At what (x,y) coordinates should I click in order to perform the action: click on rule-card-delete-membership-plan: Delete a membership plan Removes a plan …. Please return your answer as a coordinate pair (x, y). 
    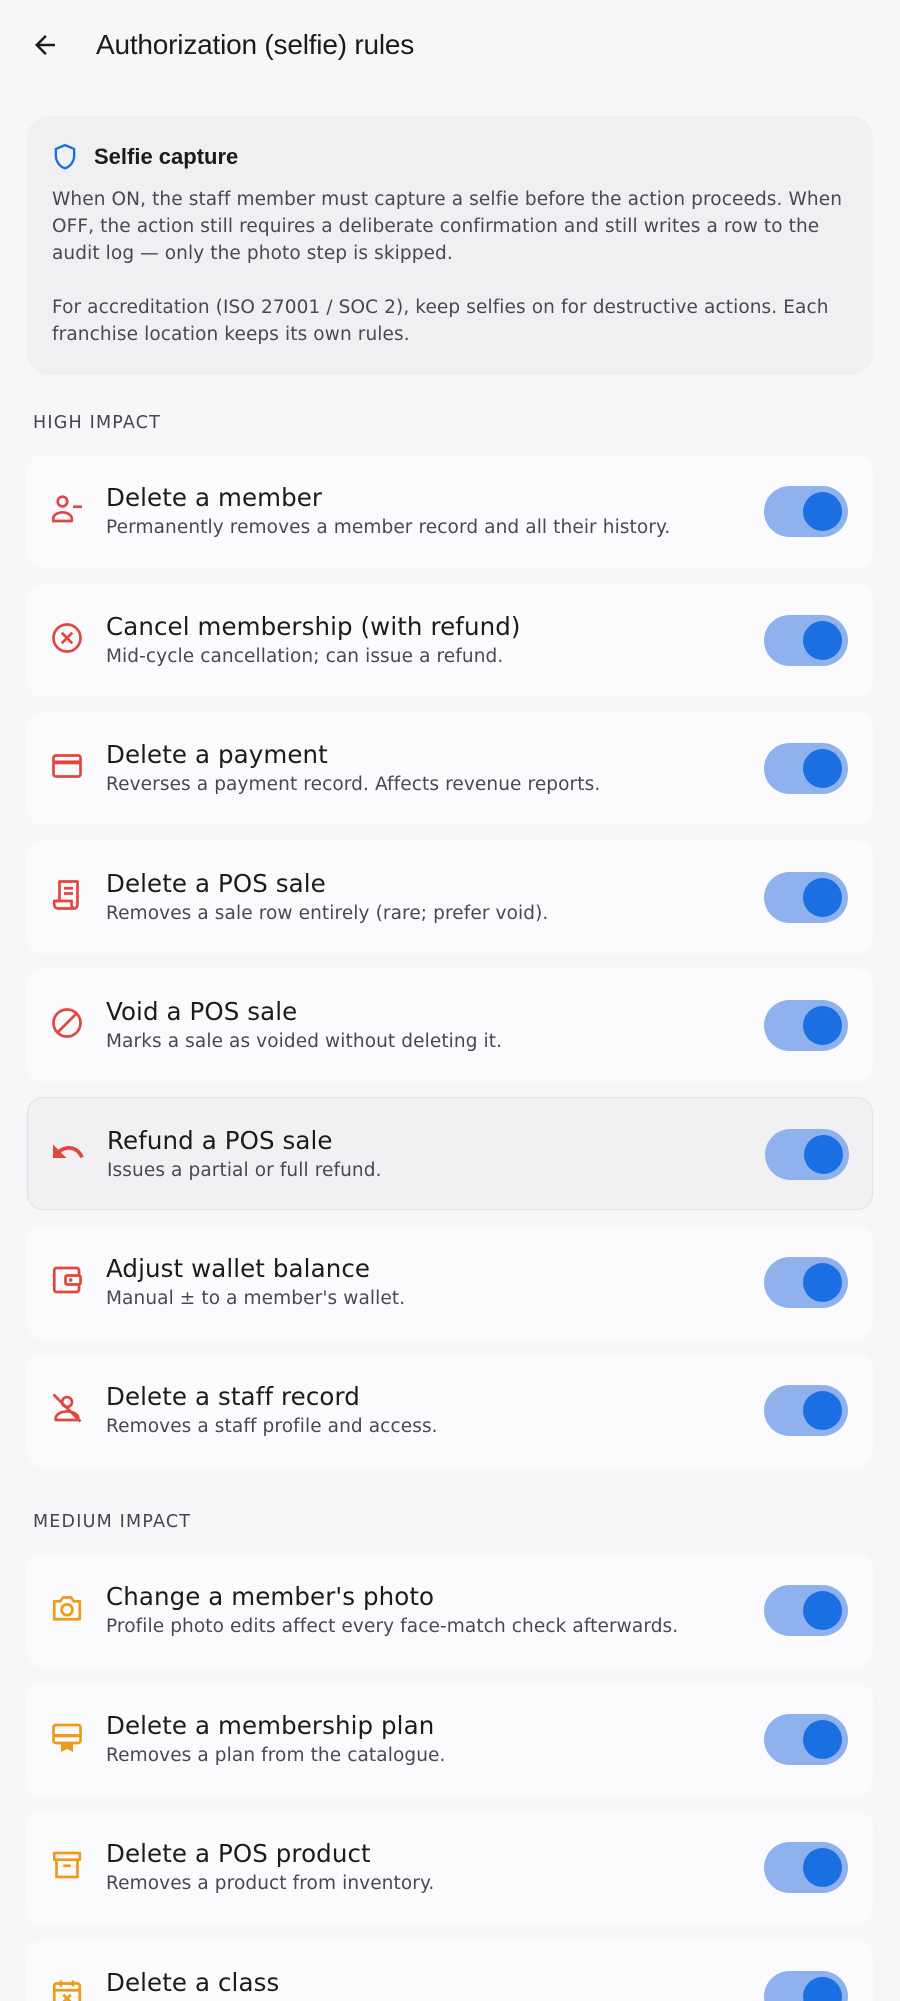
    Looking at the image, I should click on (450, 1739).